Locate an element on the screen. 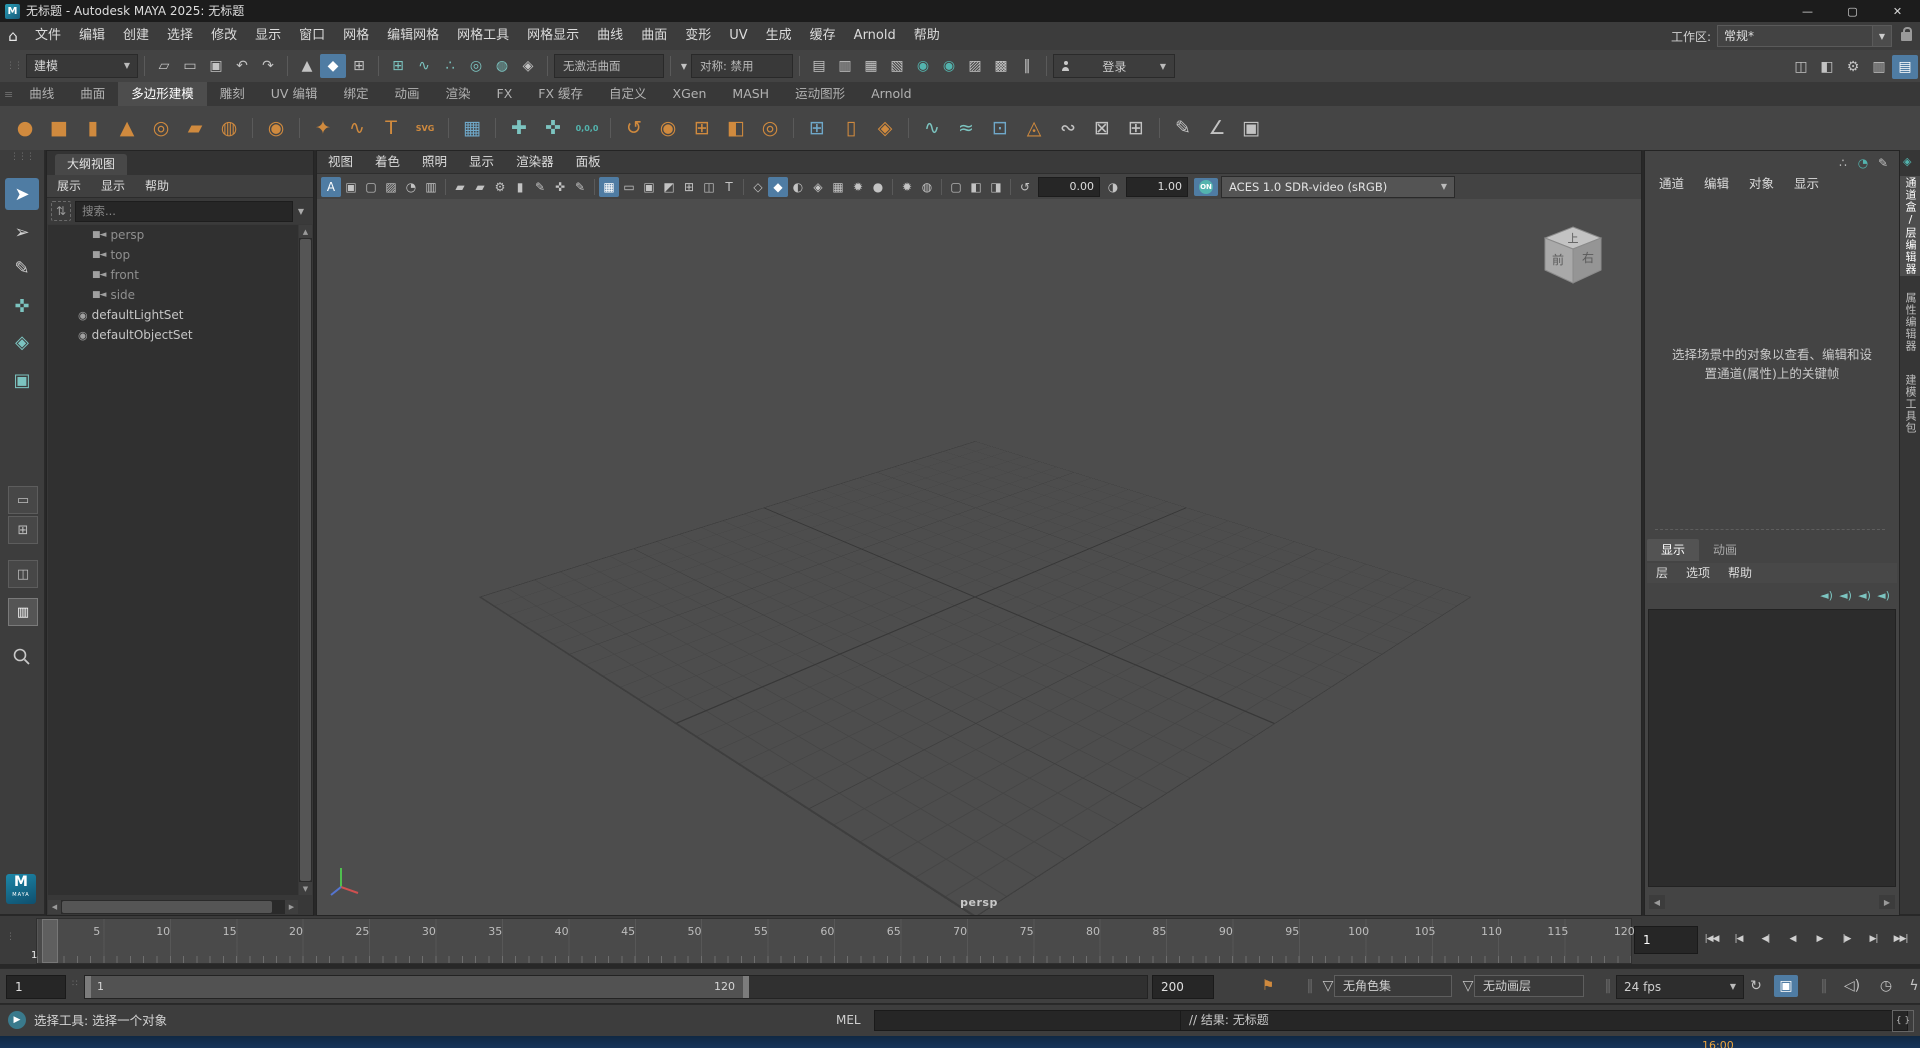 The width and height of the screenshot is (1920, 1048). bookmark-icon: ⚑ is located at coordinates (1268, 986).